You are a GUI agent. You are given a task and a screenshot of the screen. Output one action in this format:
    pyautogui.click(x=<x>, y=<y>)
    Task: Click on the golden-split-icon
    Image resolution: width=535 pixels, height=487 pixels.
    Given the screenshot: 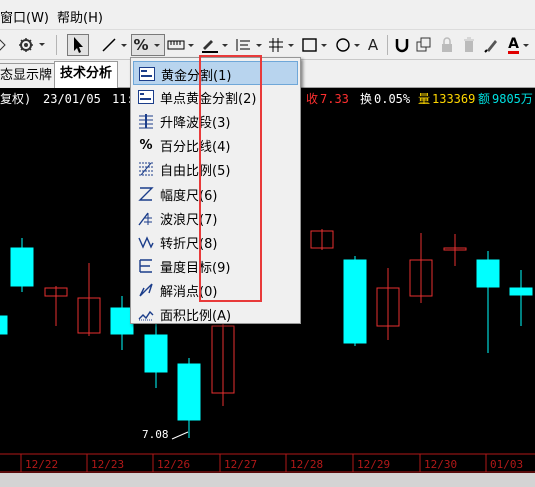 What is the action you would take?
    pyautogui.click(x=147, y=74)
    